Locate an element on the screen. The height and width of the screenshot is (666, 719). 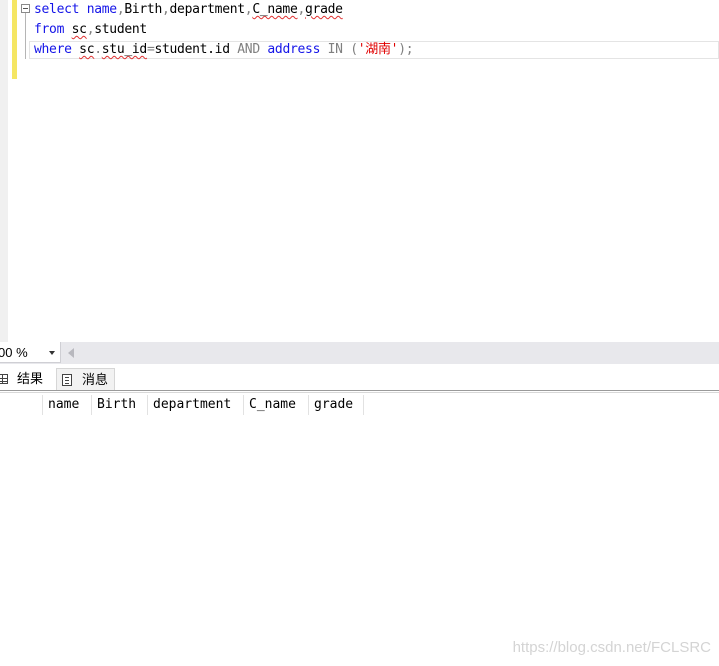
keyword-select: select is located at coordinates (57, 9).